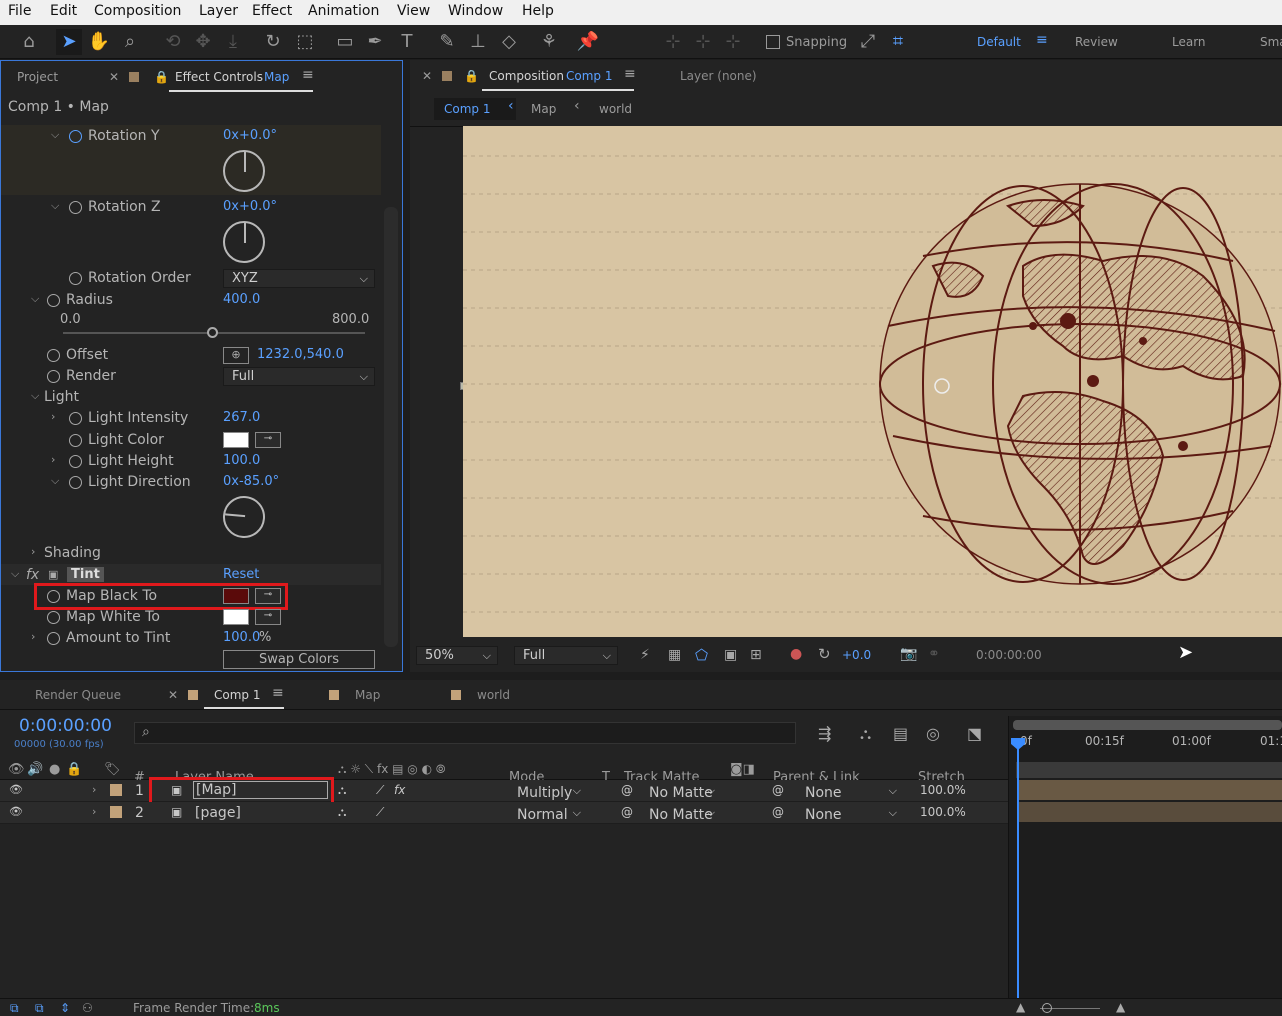 This screenshot has height=1016, width=1282. What do you see at coordinates (39, 1008) in the screenshot?
I see `transfer-controls-icon: ⧉` at bounding box center [39, 1008].